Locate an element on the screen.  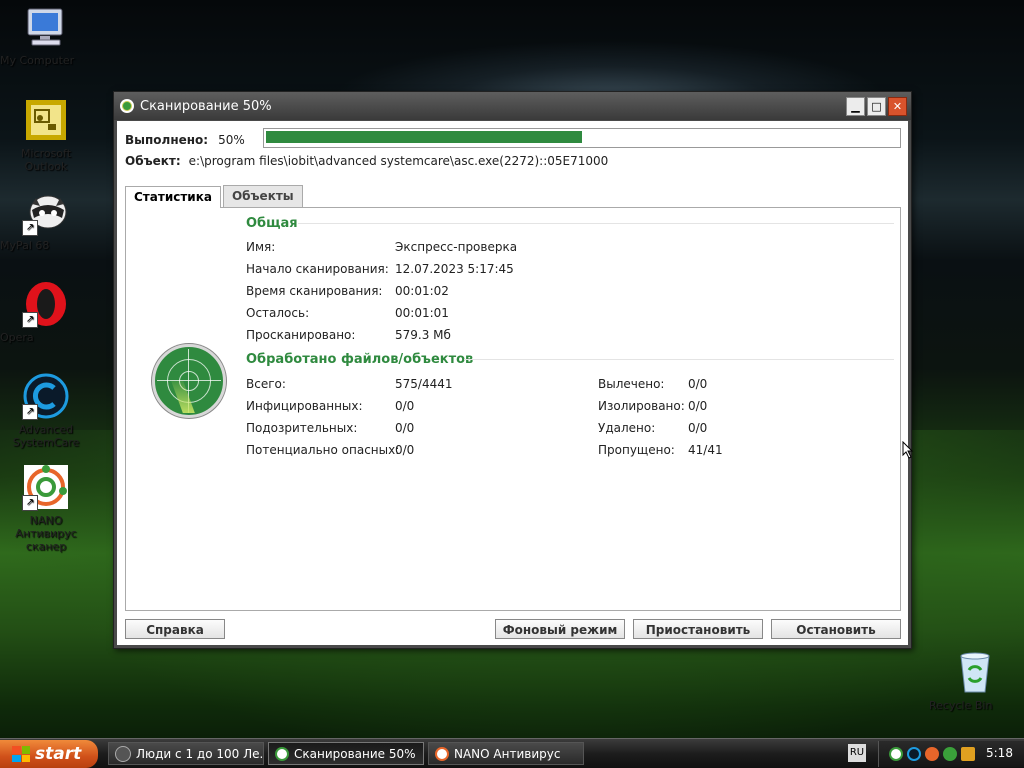
stat-label: Имя: is located at coordinates (261, 247).